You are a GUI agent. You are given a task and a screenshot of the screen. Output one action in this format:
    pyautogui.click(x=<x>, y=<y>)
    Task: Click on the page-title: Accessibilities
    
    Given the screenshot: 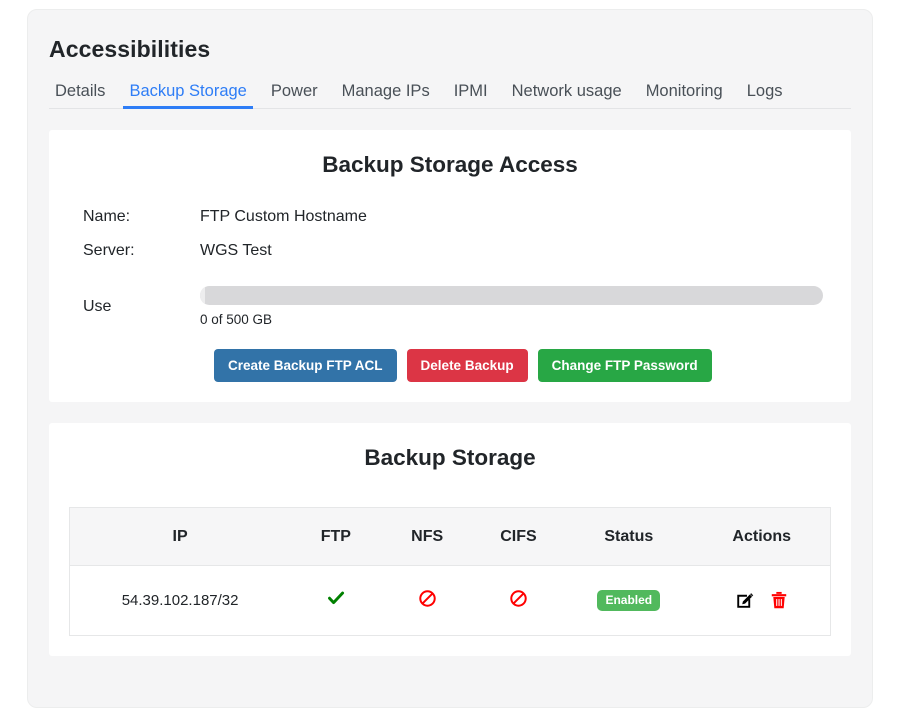 What is the action you would take?
    pyautogui.click(x=130, y=49)
    